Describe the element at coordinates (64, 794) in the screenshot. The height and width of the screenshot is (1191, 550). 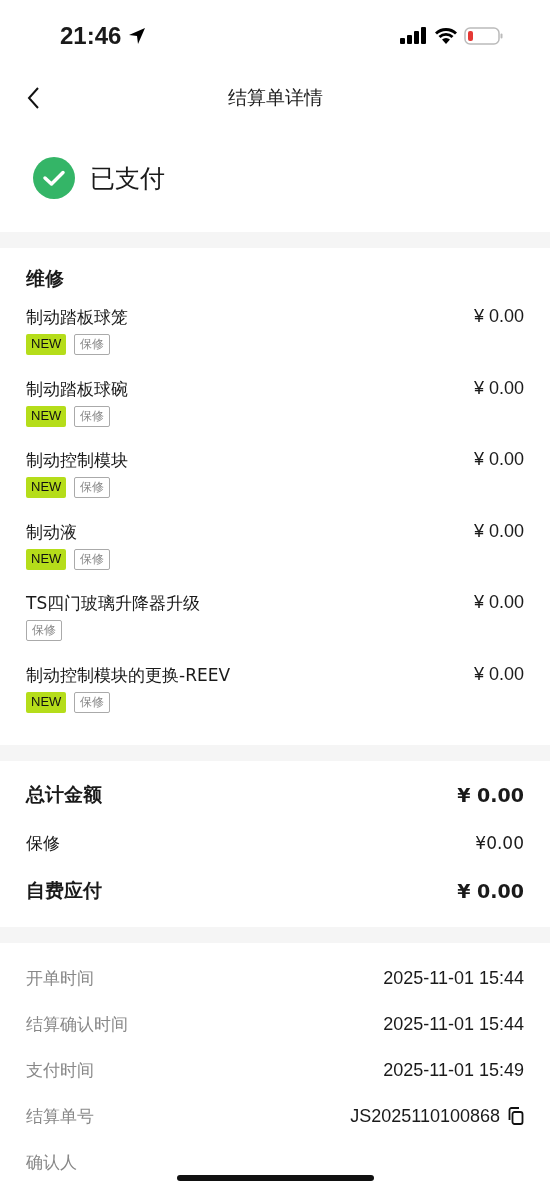
I see `total-label: 总计金额` at that location.